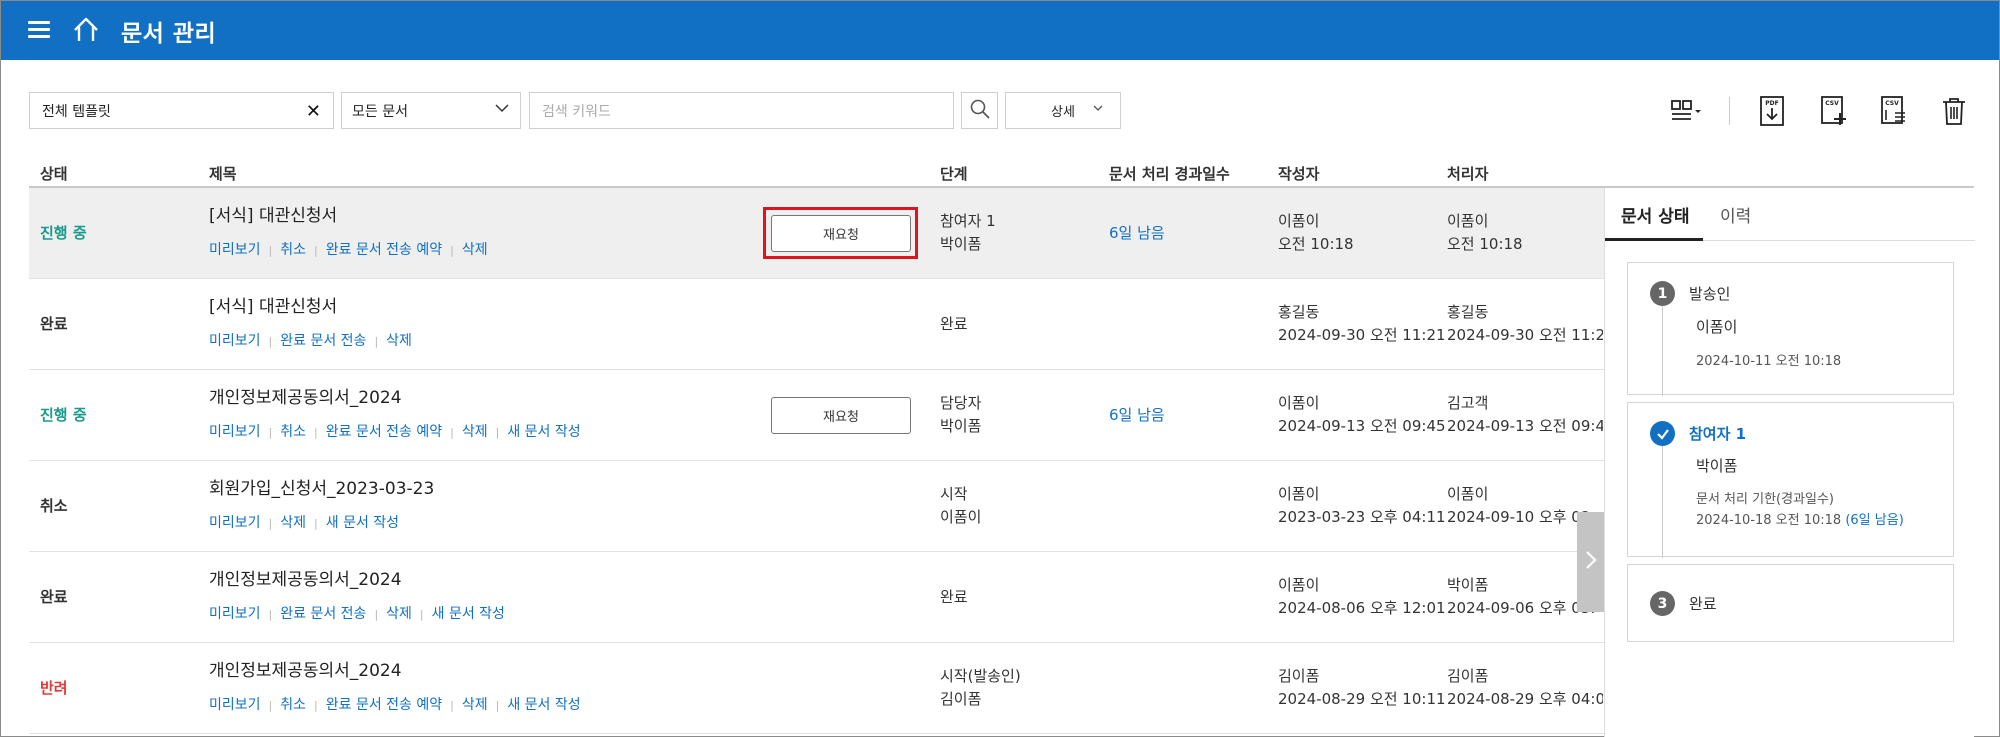 The width and height of the screenshot is (2000, 737). What do you see at coordinates (1525, 426) in the screenshot?
I see `handler-time: 2024-09-13 오전 09:46` at bounding box center [1525, 426].